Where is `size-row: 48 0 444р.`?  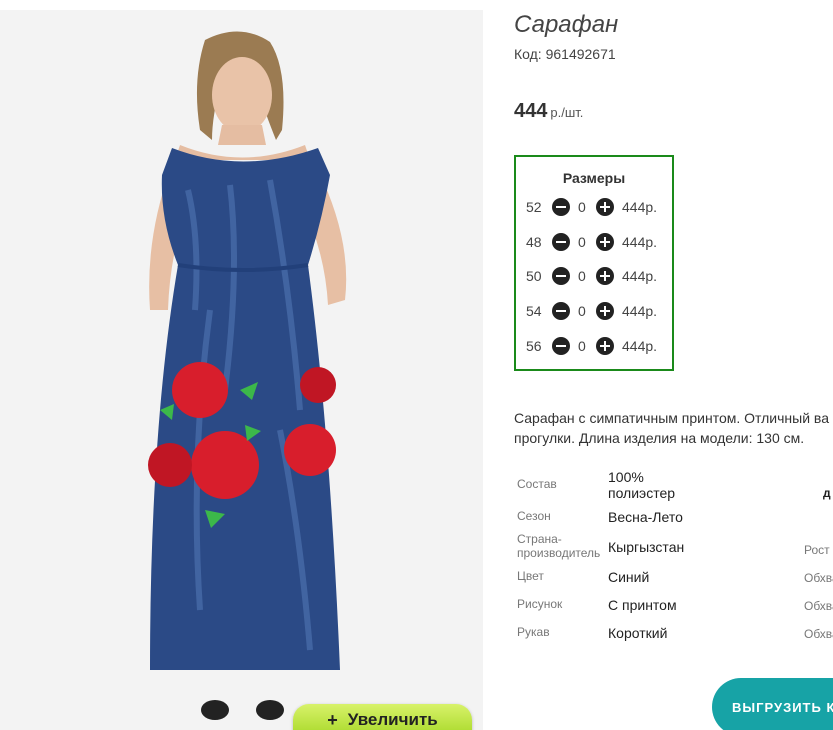 size-row: 48 0 444р. is located at coordinates (594, 243).